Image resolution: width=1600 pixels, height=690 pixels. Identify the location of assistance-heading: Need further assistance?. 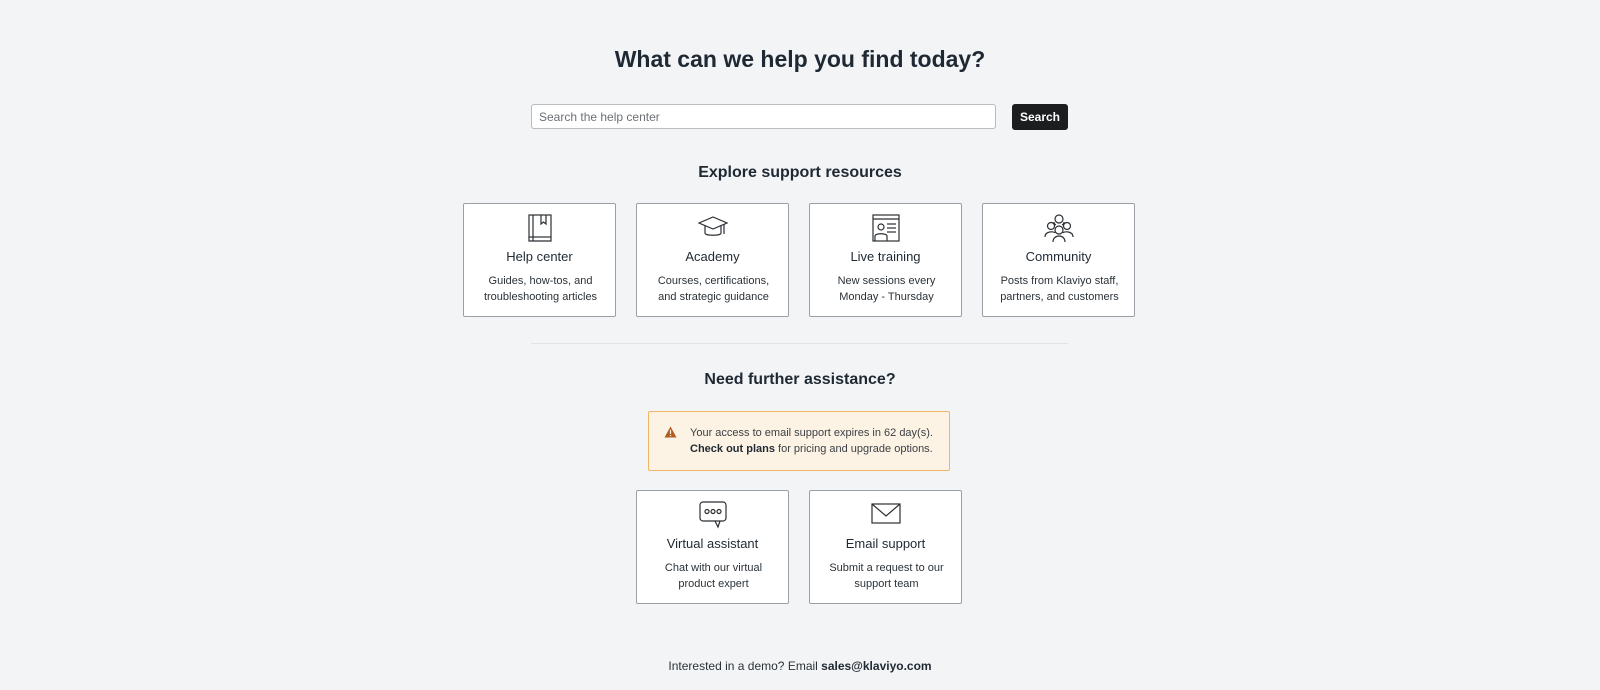
(800, 379).